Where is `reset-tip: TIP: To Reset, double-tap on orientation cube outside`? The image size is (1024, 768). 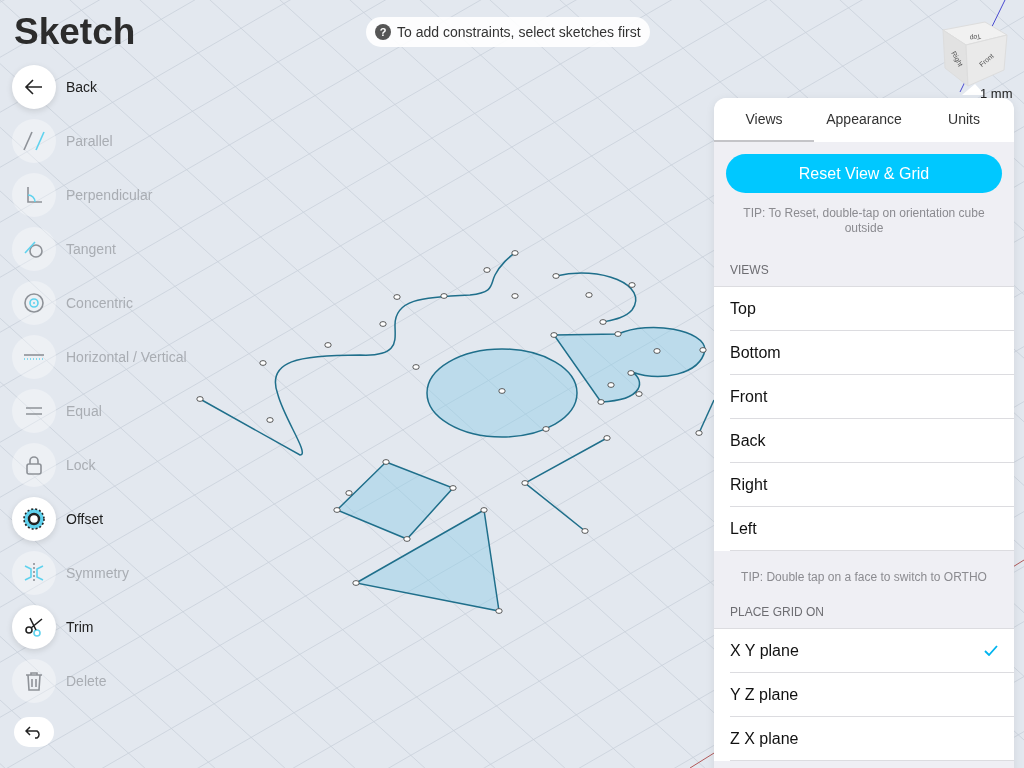 reset-tip: TIP: To Reset, double-tap on orientation cube outside is located at coordinates (864, 221).